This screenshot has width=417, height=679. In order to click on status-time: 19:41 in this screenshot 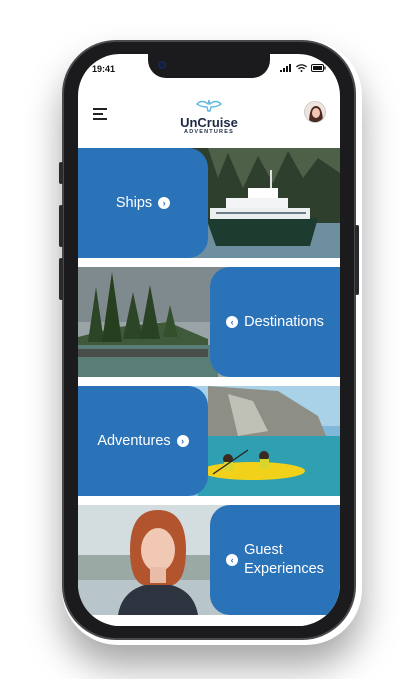, I will do `click(104, 69)`.